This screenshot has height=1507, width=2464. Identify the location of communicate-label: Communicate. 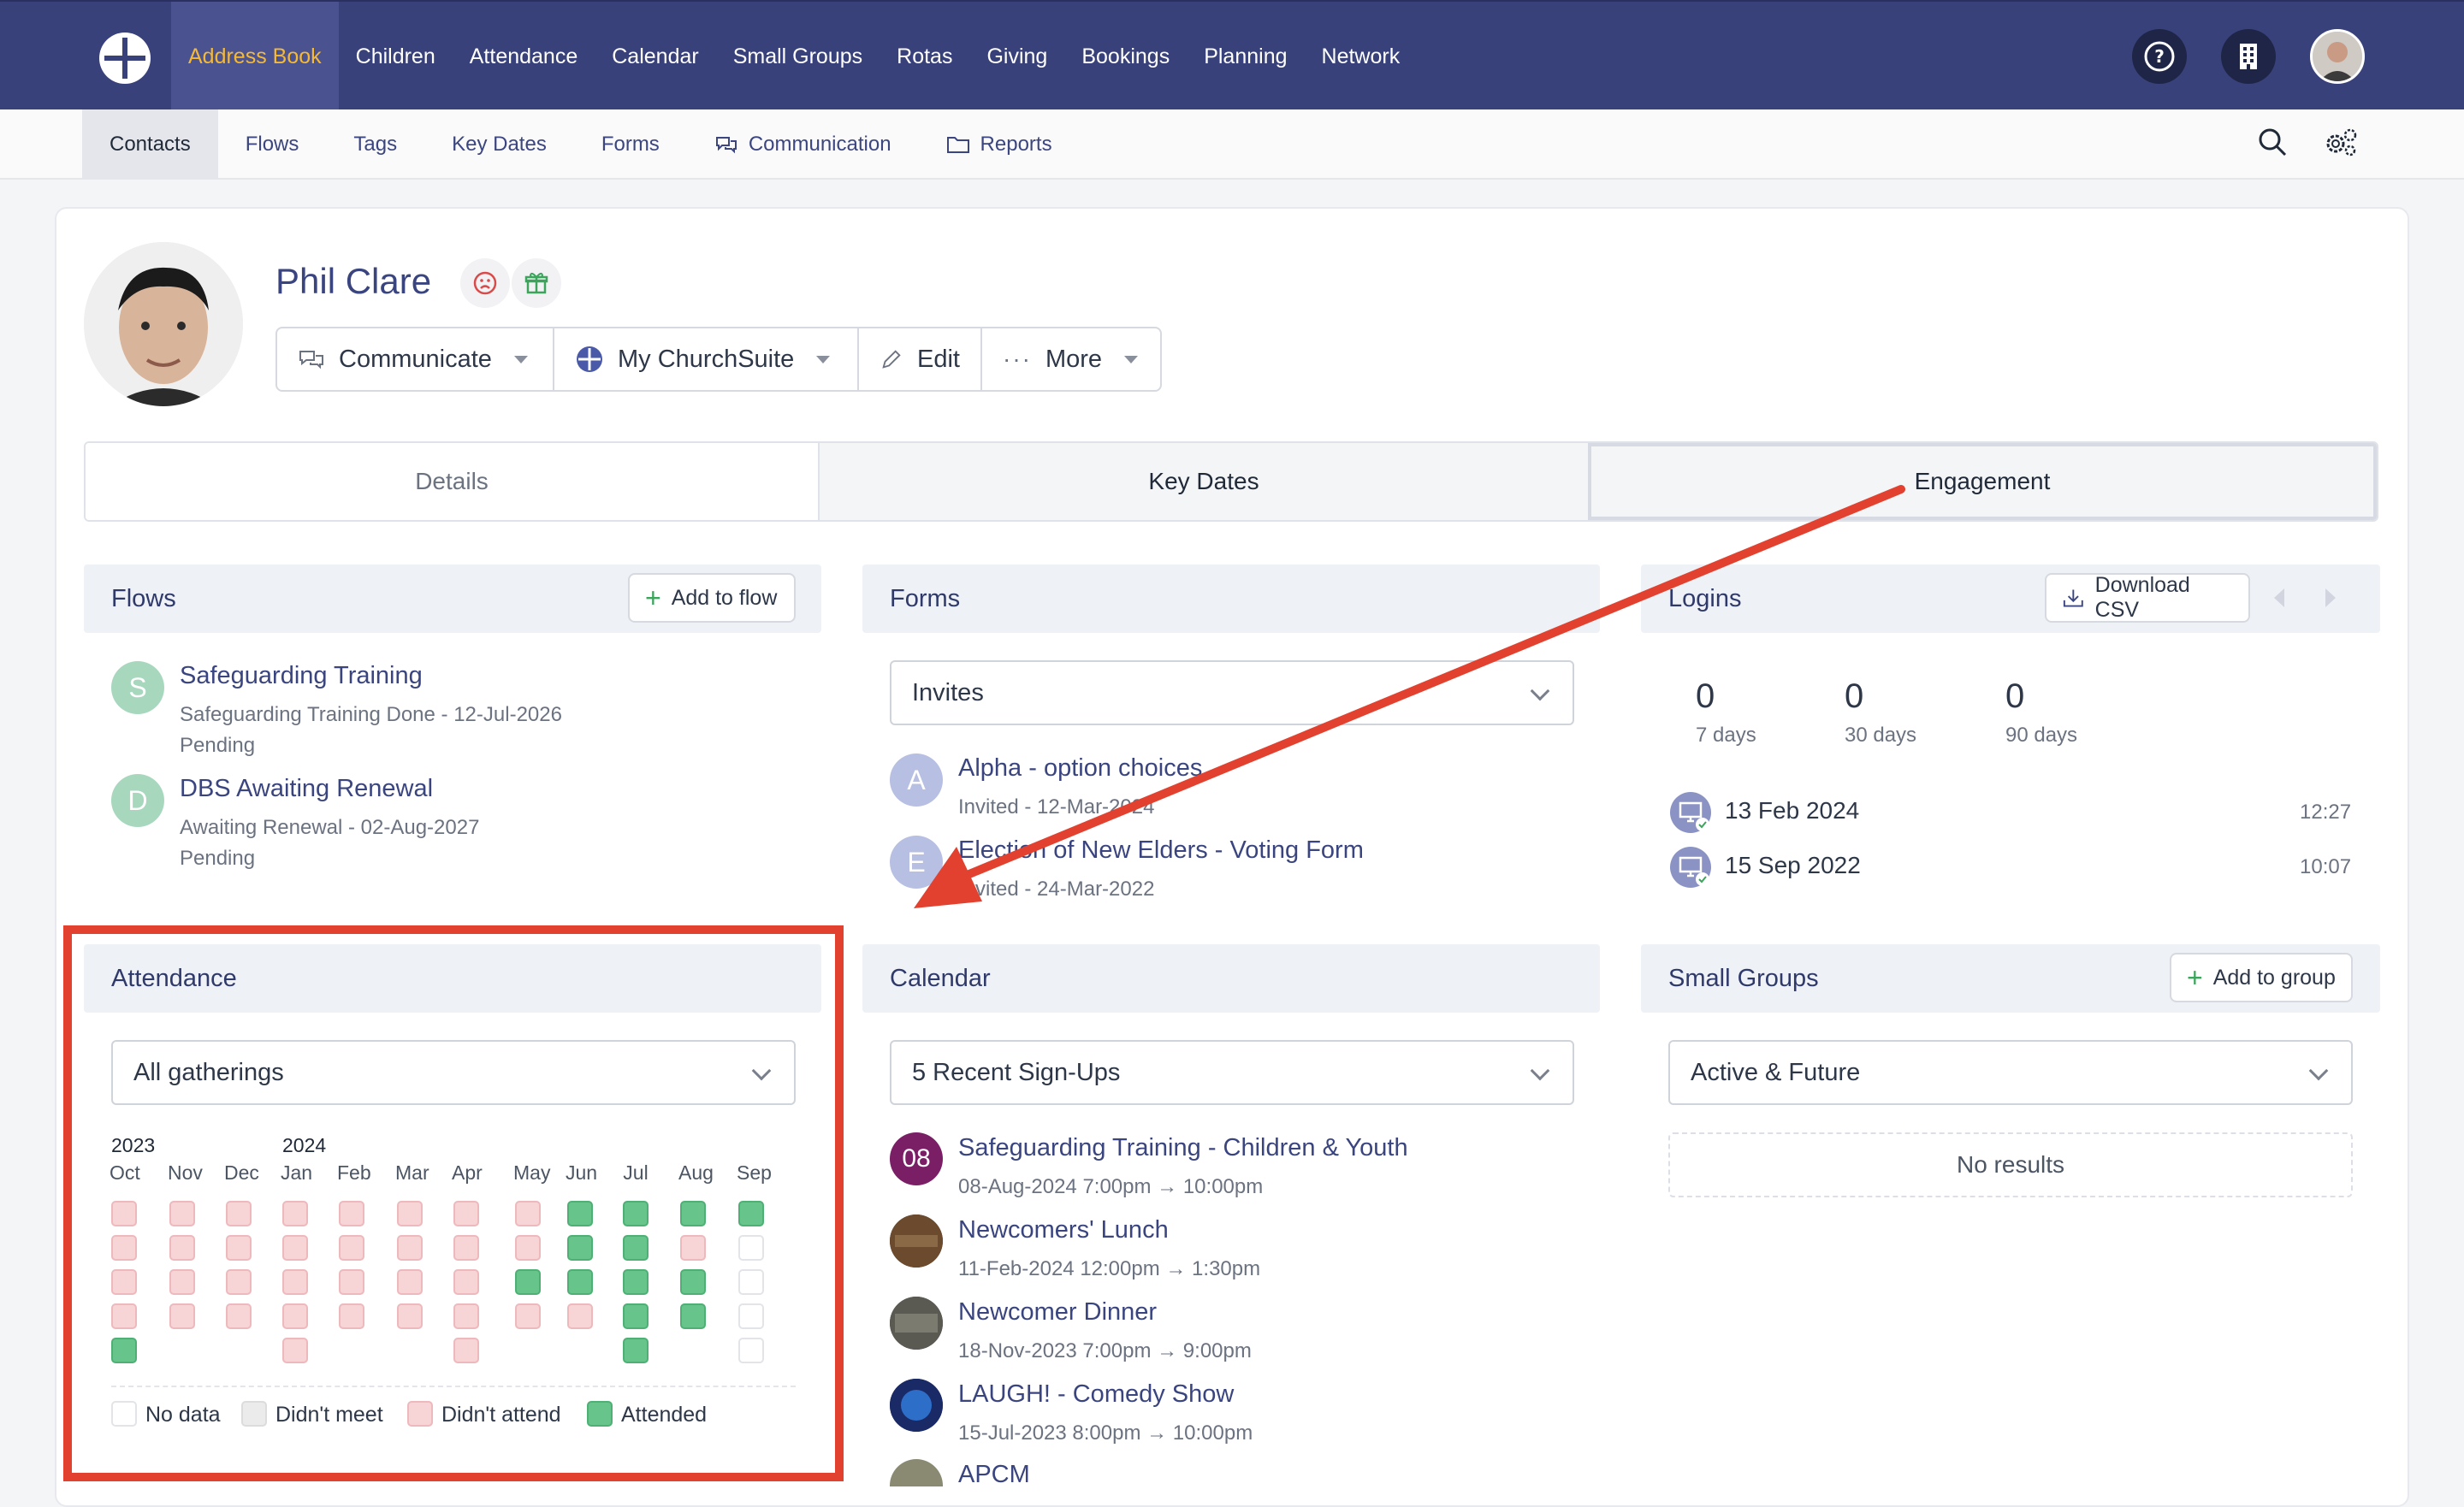
(415, 359).